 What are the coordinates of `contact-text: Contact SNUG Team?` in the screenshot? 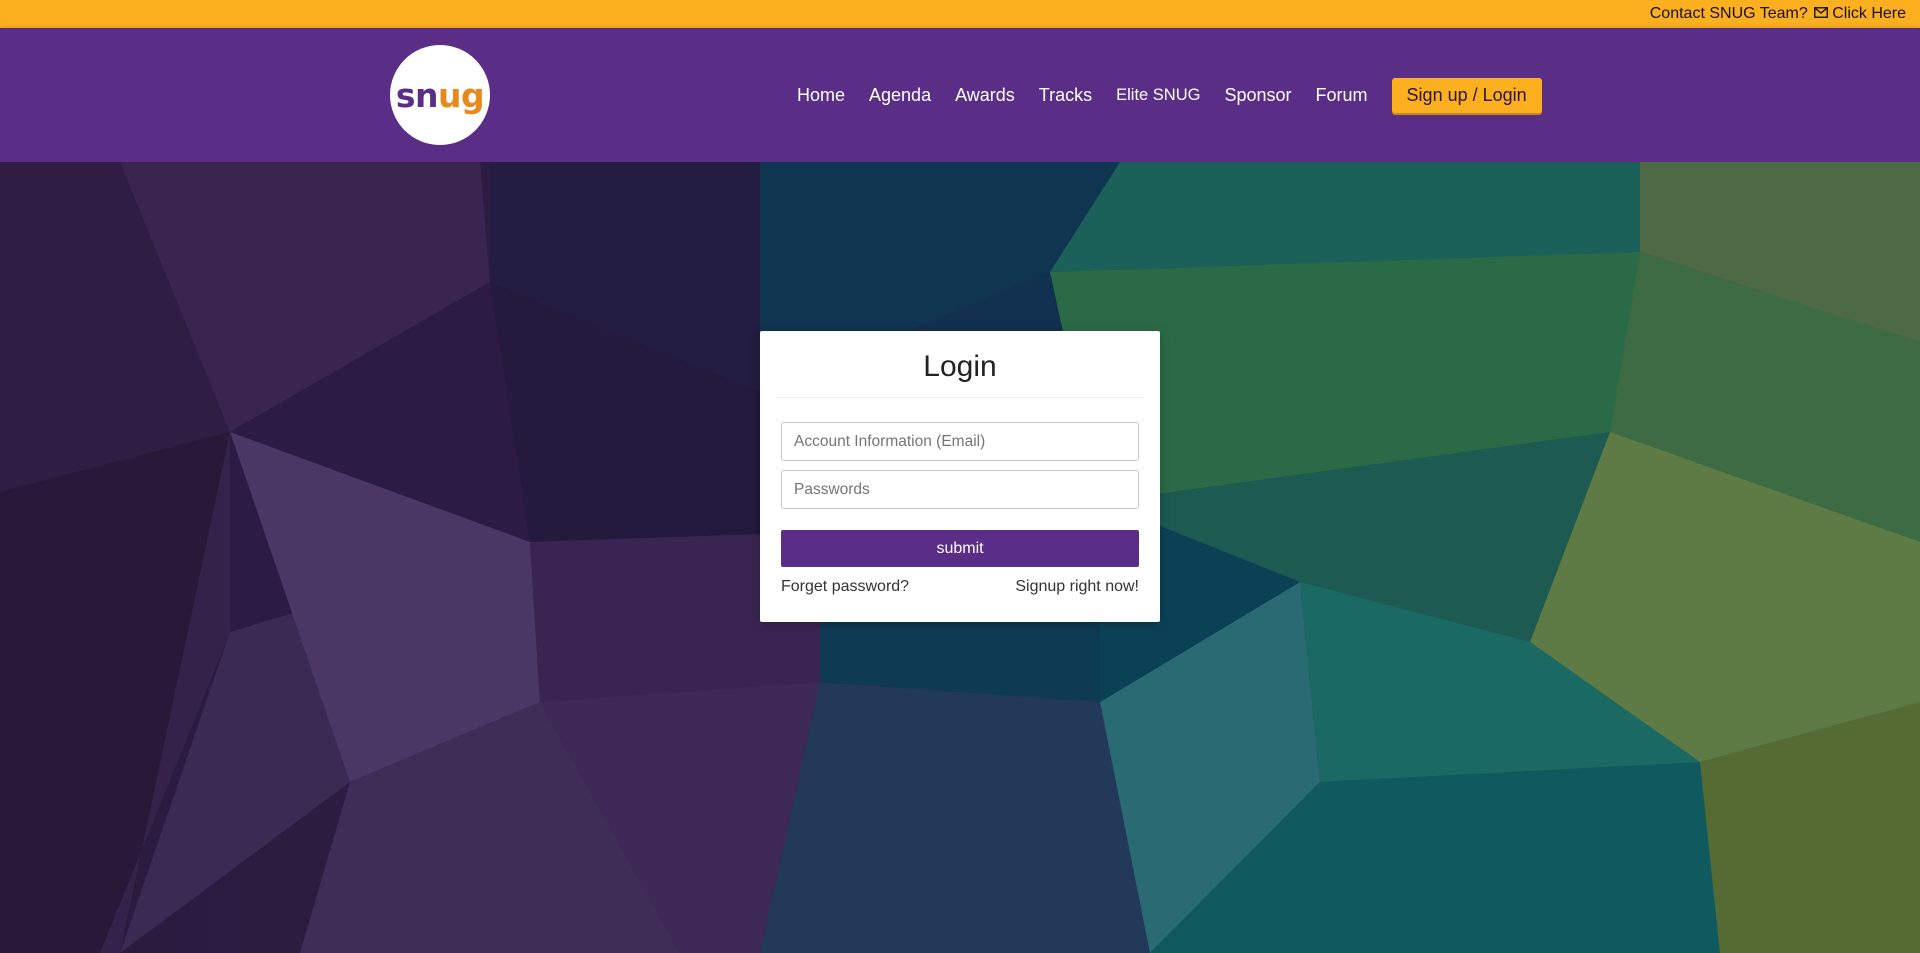 It's located at (1728, 13).